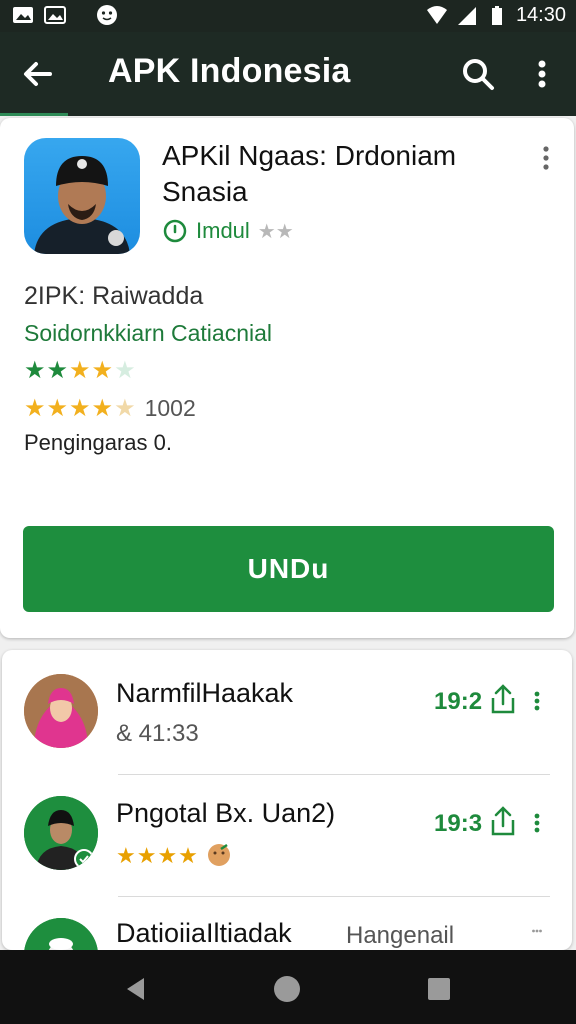  What do you see at coordinates (157, 733) in the screenshot?
I see `list-item-subtitle: & 41:33` at bounding box center [157, 733].